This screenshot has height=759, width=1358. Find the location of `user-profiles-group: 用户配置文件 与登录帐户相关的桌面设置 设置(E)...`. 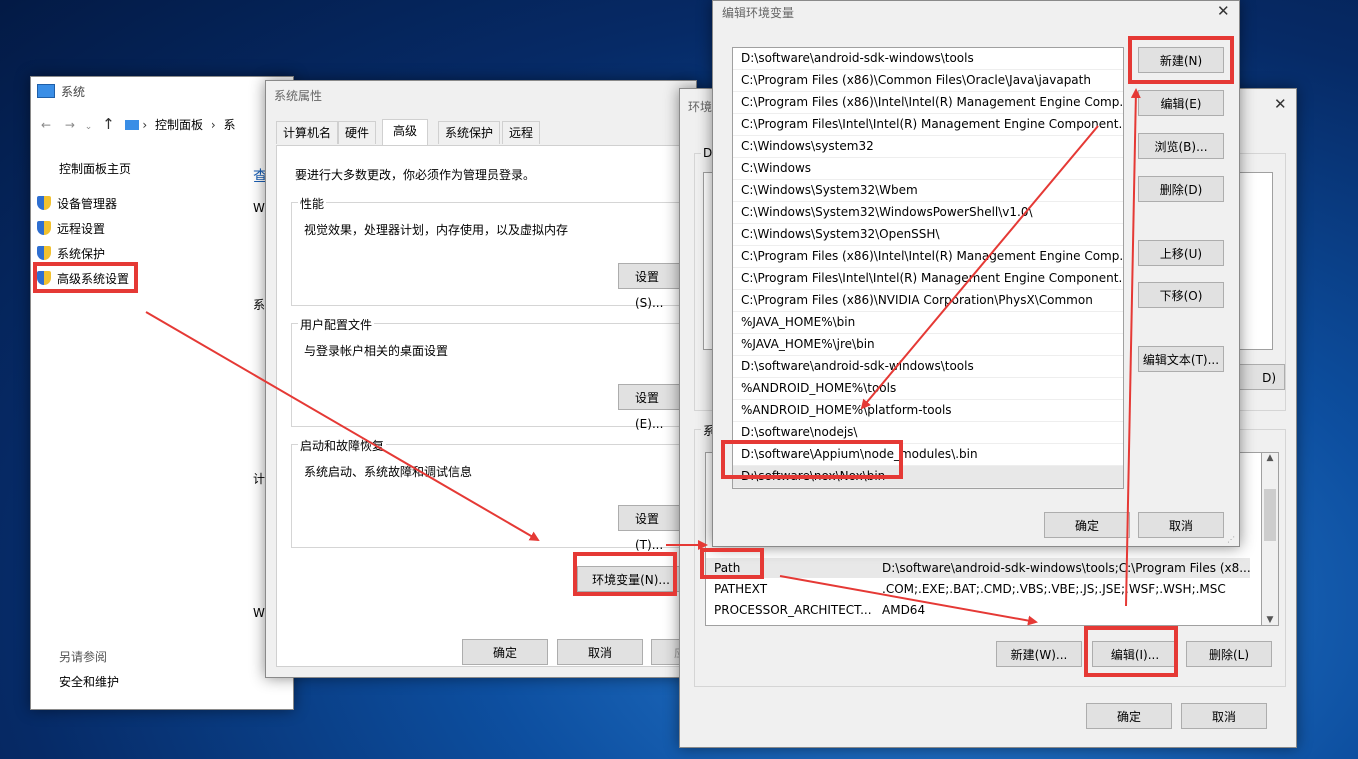

user-profiles-group: 用户配置文件 与登录帐户相关的桌面设置 设置(E)... is located at coordinates (488, 373).